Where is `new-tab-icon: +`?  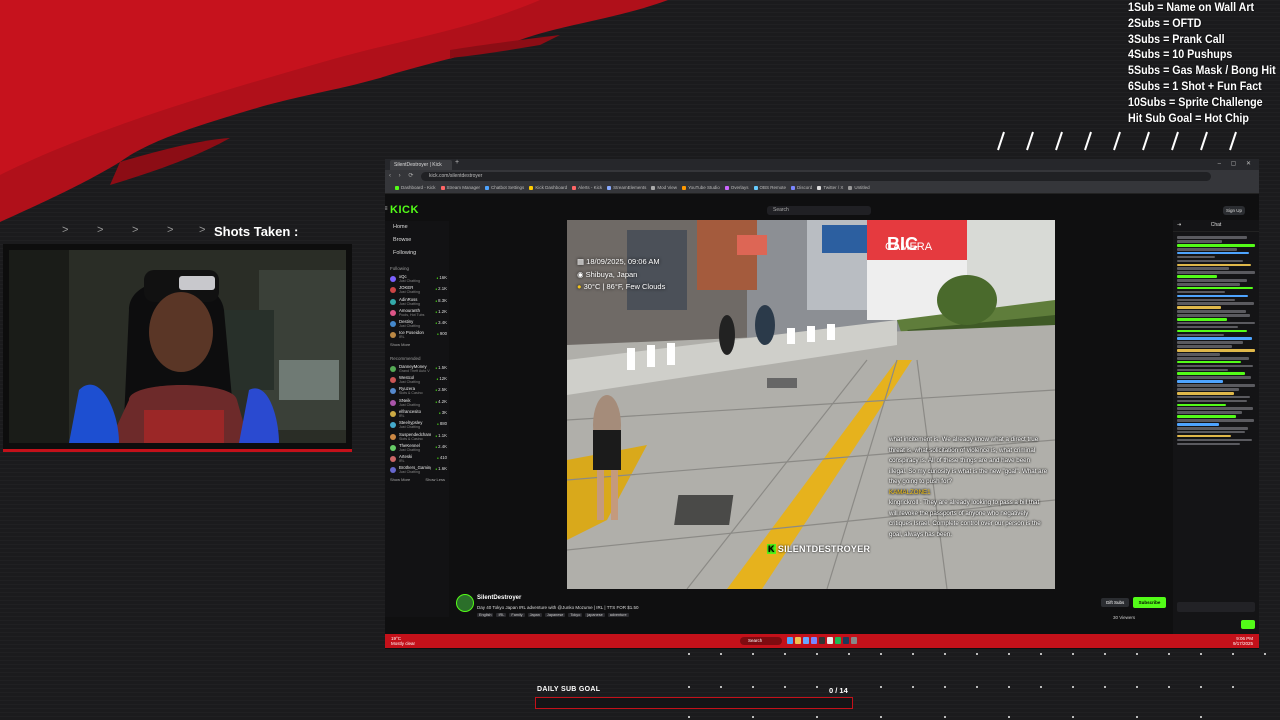
new-tab-icon: + is located at coordinates (457, 162).